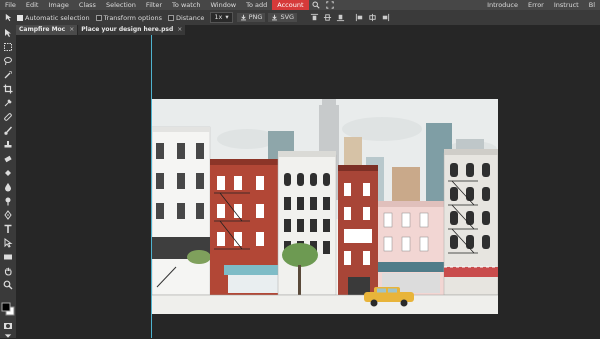 Image resolution: width=600 pixels, height=339 pixels. What do you see at coordinates (8, 257) in the screenshot?
I see `shape-tool-icon` at bounding box center [8, 257].